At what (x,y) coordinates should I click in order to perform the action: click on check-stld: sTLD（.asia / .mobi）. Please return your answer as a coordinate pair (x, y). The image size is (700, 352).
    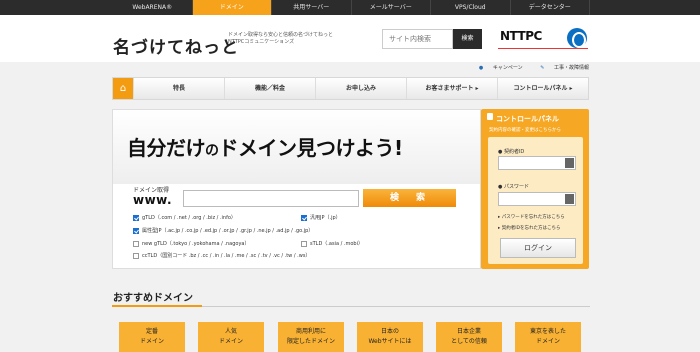
    Looking at the image, I should click on (332, 243).